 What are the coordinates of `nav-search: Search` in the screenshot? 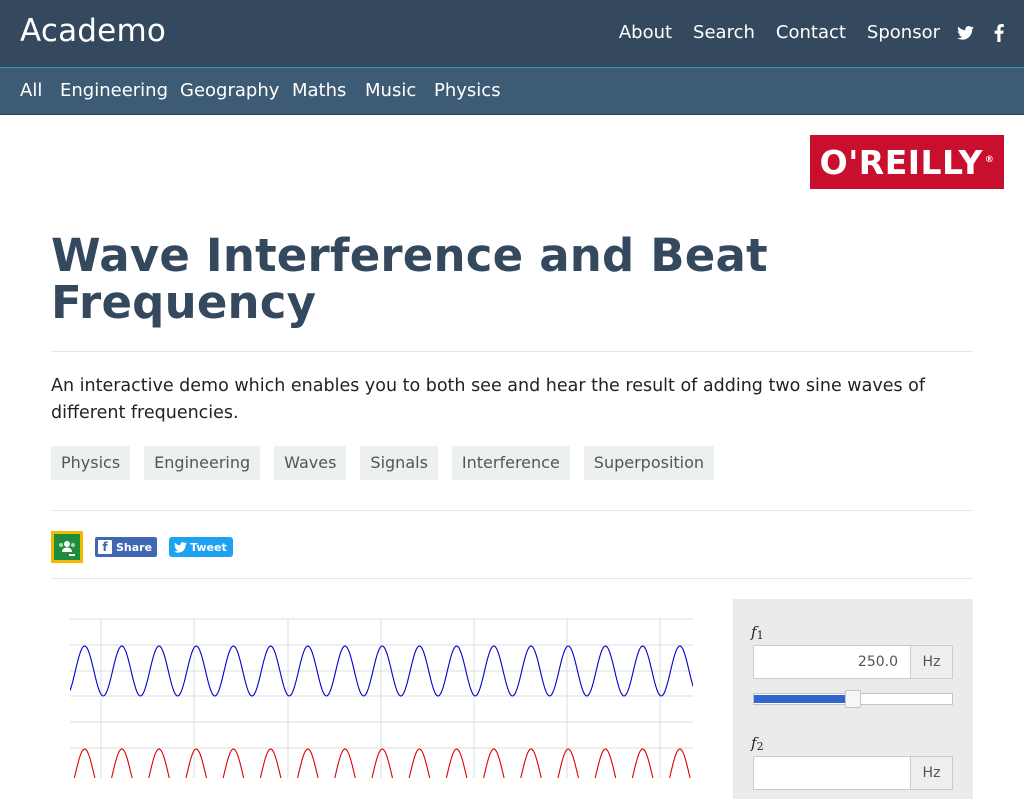 It's located at (724, 32).